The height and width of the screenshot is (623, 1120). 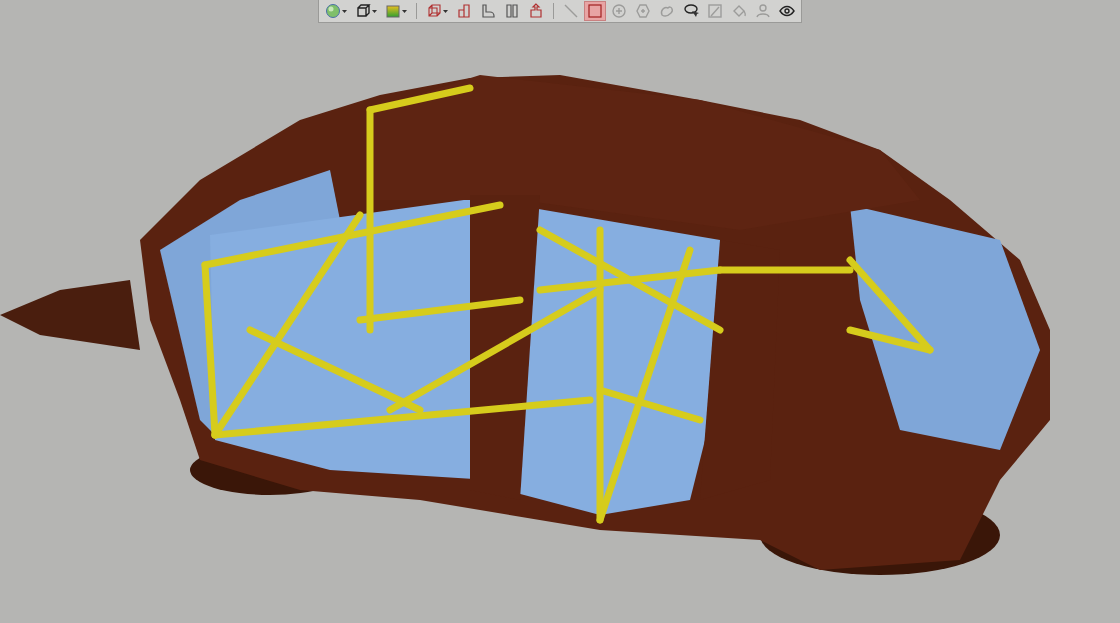 I want to click on cube-icon, so click(x=363, y=11).